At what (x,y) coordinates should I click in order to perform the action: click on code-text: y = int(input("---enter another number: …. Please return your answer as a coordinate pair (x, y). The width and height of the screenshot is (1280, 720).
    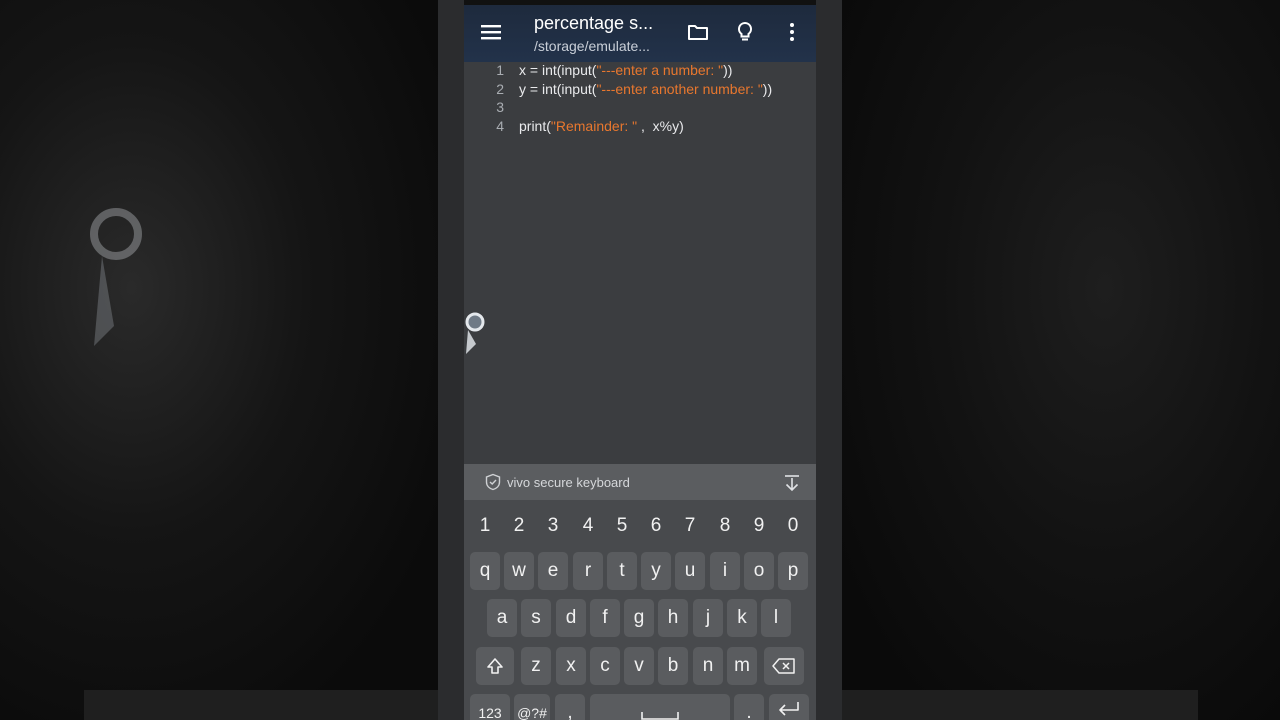
    Looking at the image, I should click on (646, 89).